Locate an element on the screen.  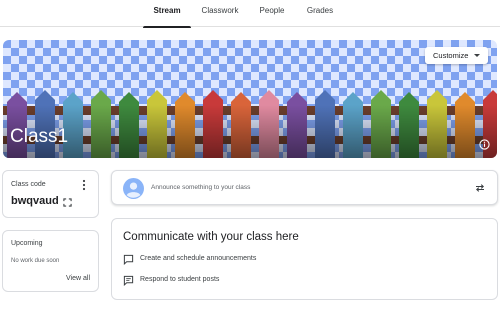
tab-stream: Stream is located at coordinates (167, 14).